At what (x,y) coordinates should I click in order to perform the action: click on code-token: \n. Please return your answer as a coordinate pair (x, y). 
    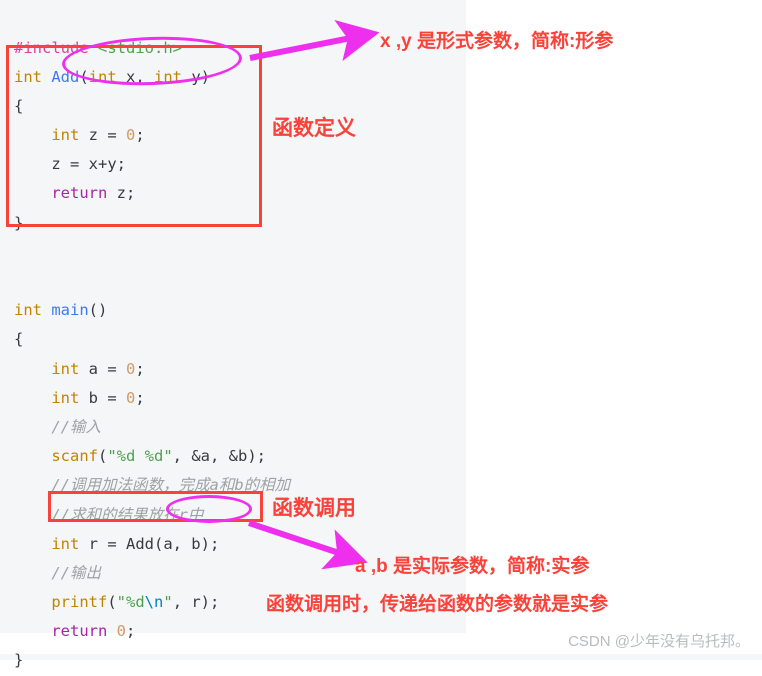
    Looking at the image, I should click on (154, 602).